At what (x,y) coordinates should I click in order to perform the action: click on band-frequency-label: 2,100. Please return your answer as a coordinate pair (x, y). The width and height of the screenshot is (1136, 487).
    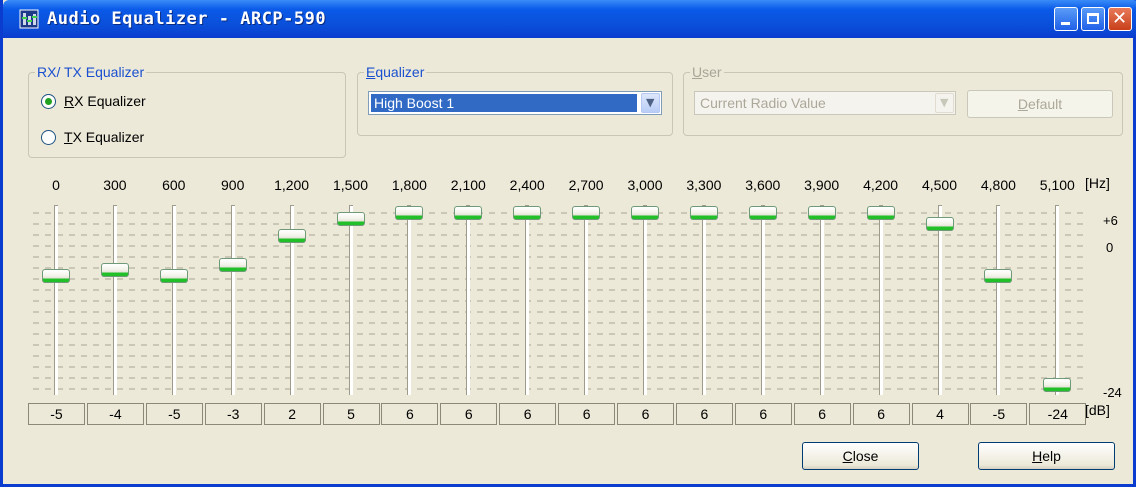
    Looking at the image, I should click on (468, 185).